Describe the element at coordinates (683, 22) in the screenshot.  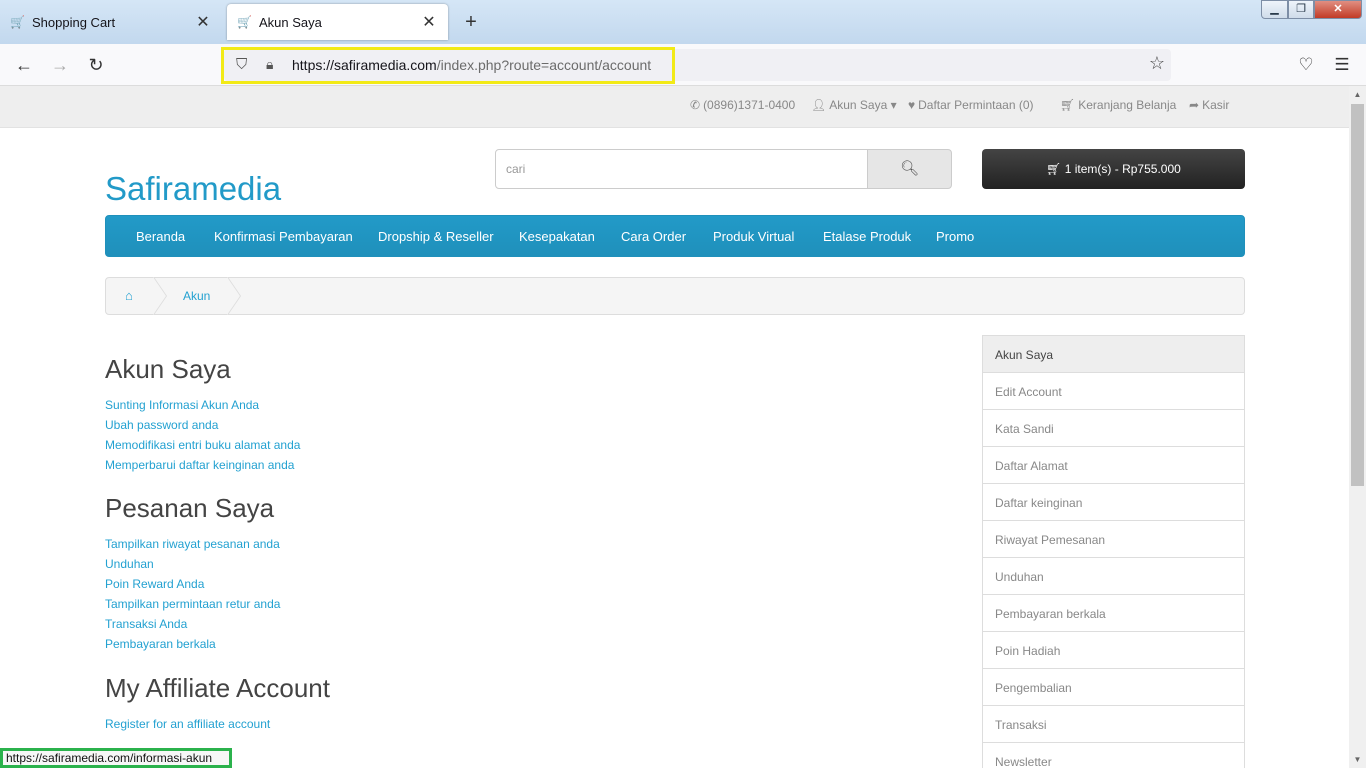
I see `tab-bar: 🛒 Shopping Cart ✕ 🛒 Akun Saya ✕ + ▁ ❐ ✕` at that location.